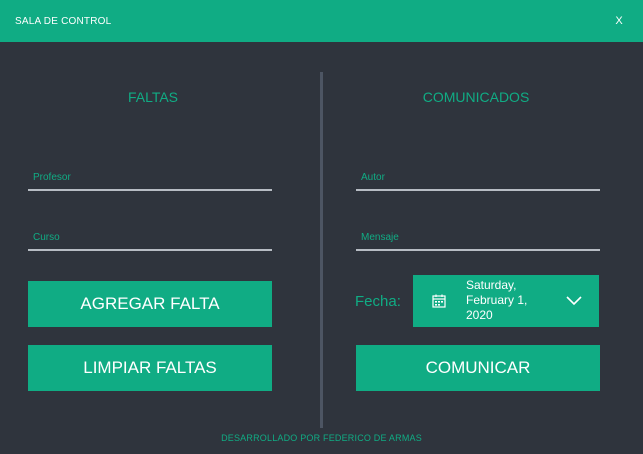  I want to click on profesor-field, so click(150, 178).